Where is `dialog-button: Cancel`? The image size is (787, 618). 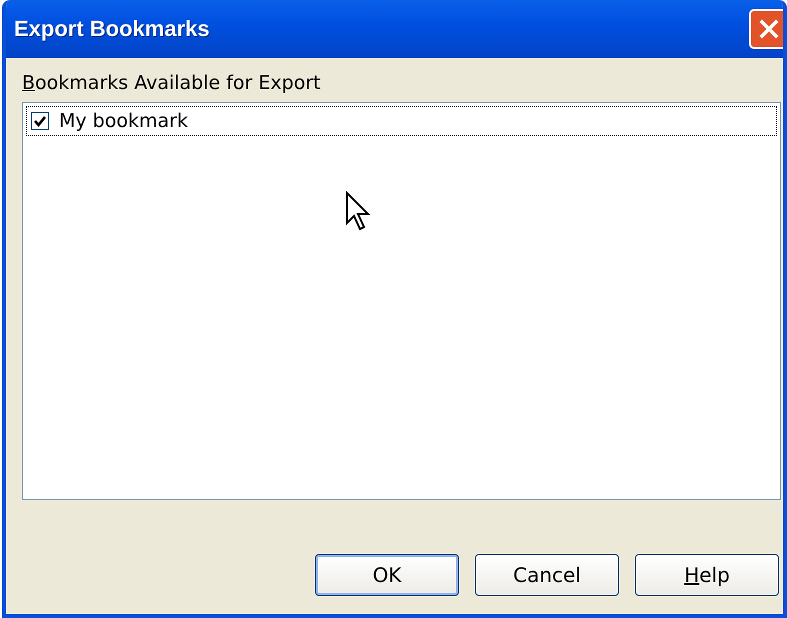 dialog-button: Cancel is located at coordinates (547, 575).